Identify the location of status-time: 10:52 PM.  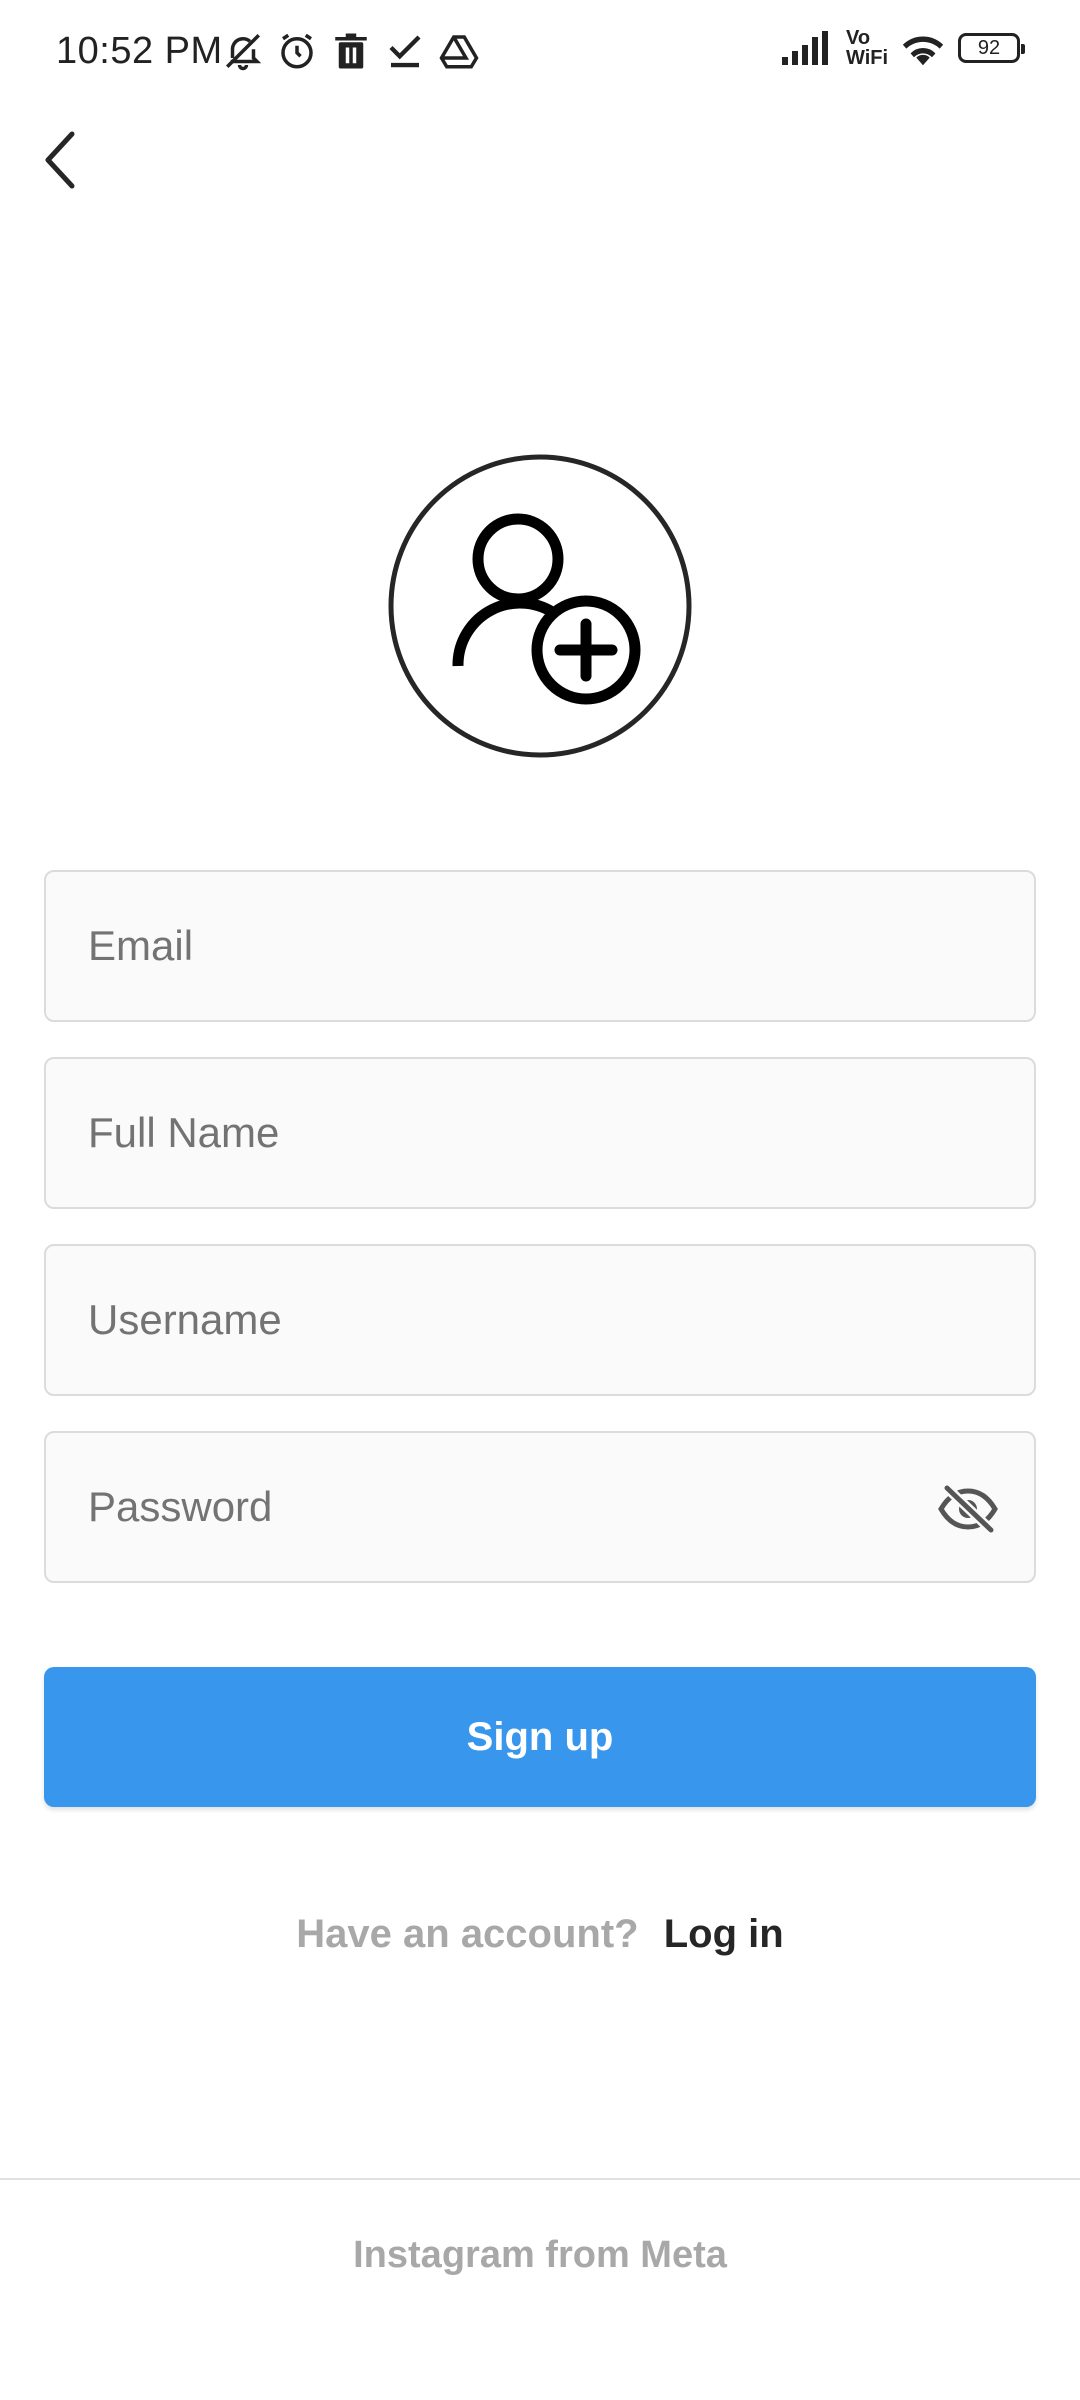
(139, 51).